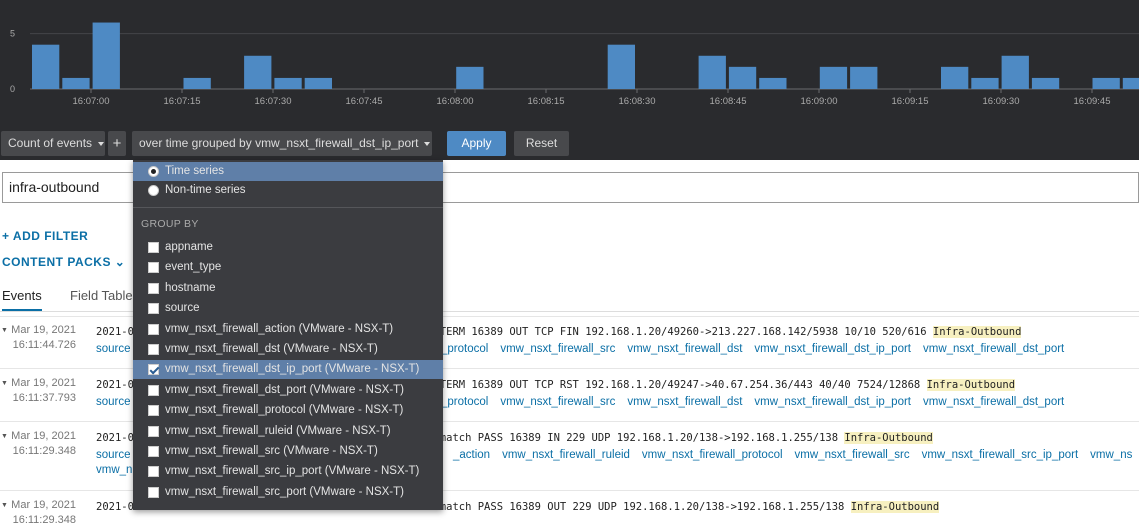 The image size is (1139, 523). I want to click on group-by-option: source, so click(288, 308).